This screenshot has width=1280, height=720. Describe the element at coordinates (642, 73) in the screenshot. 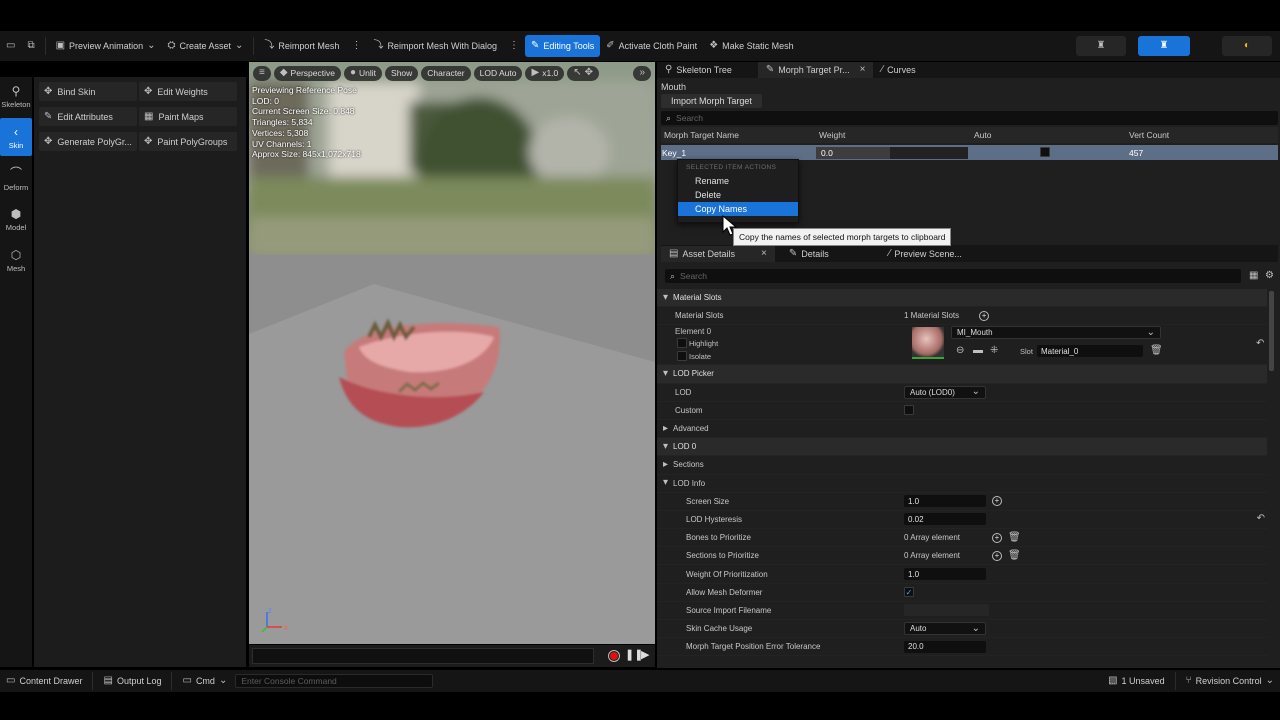

I see `viewport-expand-button: »` at that location.